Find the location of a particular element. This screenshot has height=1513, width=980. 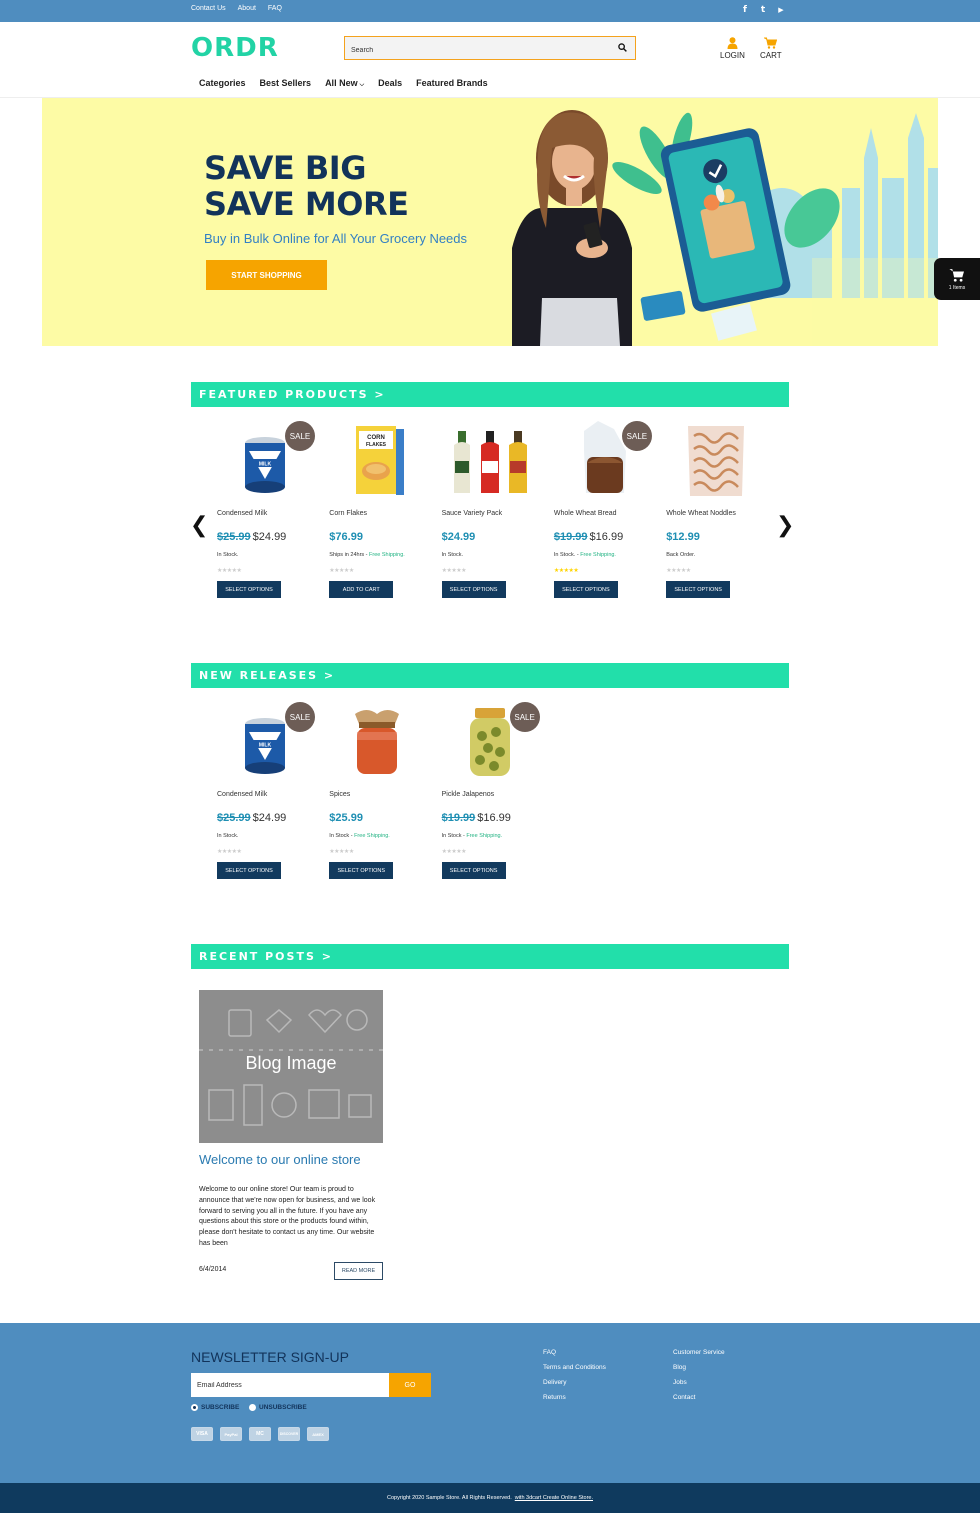

start-shopping-button: START SHOPPING is located at coordinates (266, 275).